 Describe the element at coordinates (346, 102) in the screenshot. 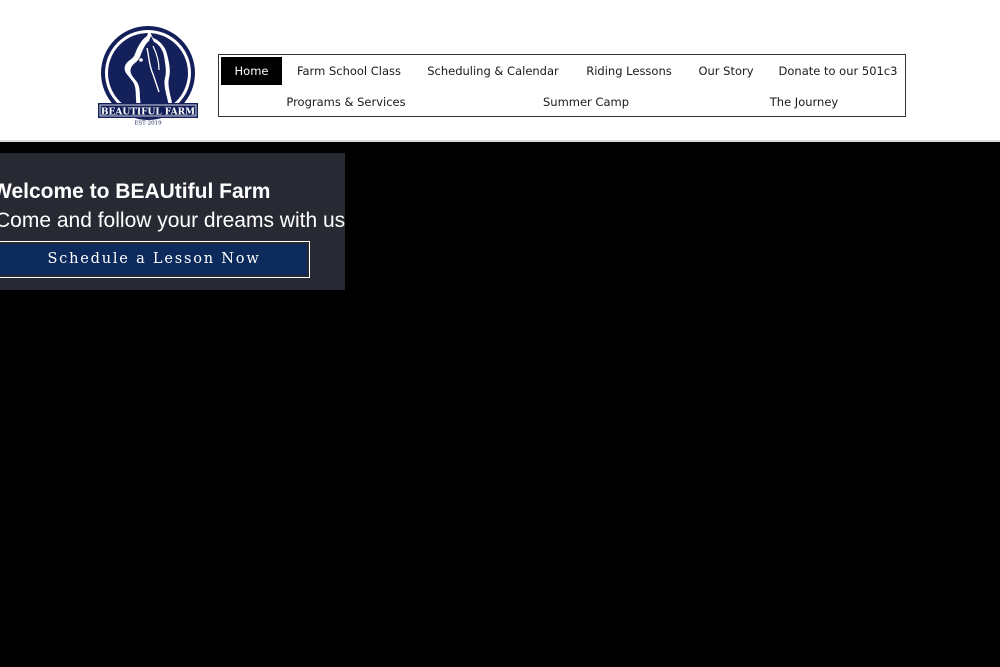

I see `nav-programs-services: Programs & Services` at that location.